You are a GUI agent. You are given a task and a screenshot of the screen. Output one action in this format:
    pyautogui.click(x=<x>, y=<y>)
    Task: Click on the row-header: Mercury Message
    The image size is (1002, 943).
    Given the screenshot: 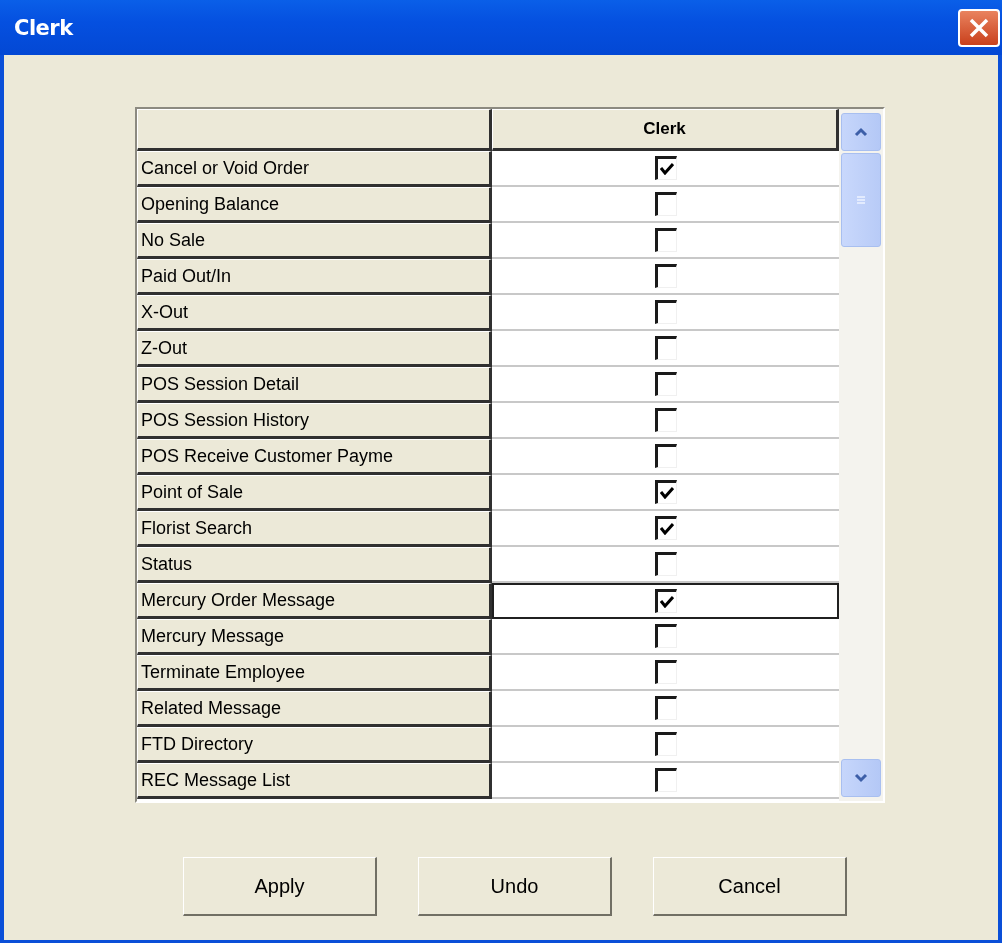 What is the action you would take?
    pyautogui.click(x=314, y=637)
    